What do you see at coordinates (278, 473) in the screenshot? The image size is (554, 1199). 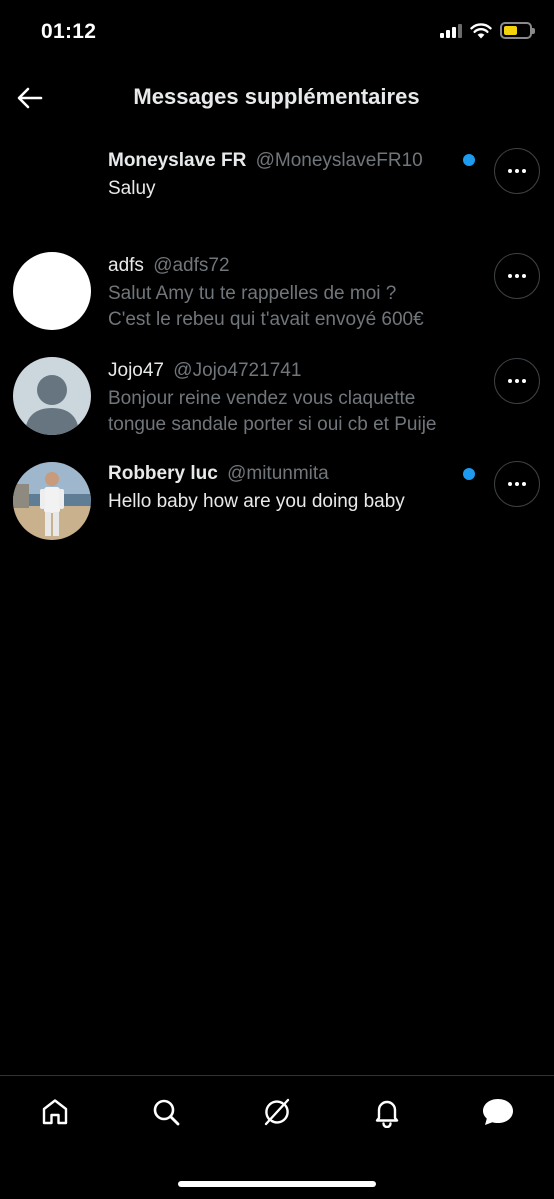 I see `conversation-handle: @mitunmita` at bounding box center [278, 473].